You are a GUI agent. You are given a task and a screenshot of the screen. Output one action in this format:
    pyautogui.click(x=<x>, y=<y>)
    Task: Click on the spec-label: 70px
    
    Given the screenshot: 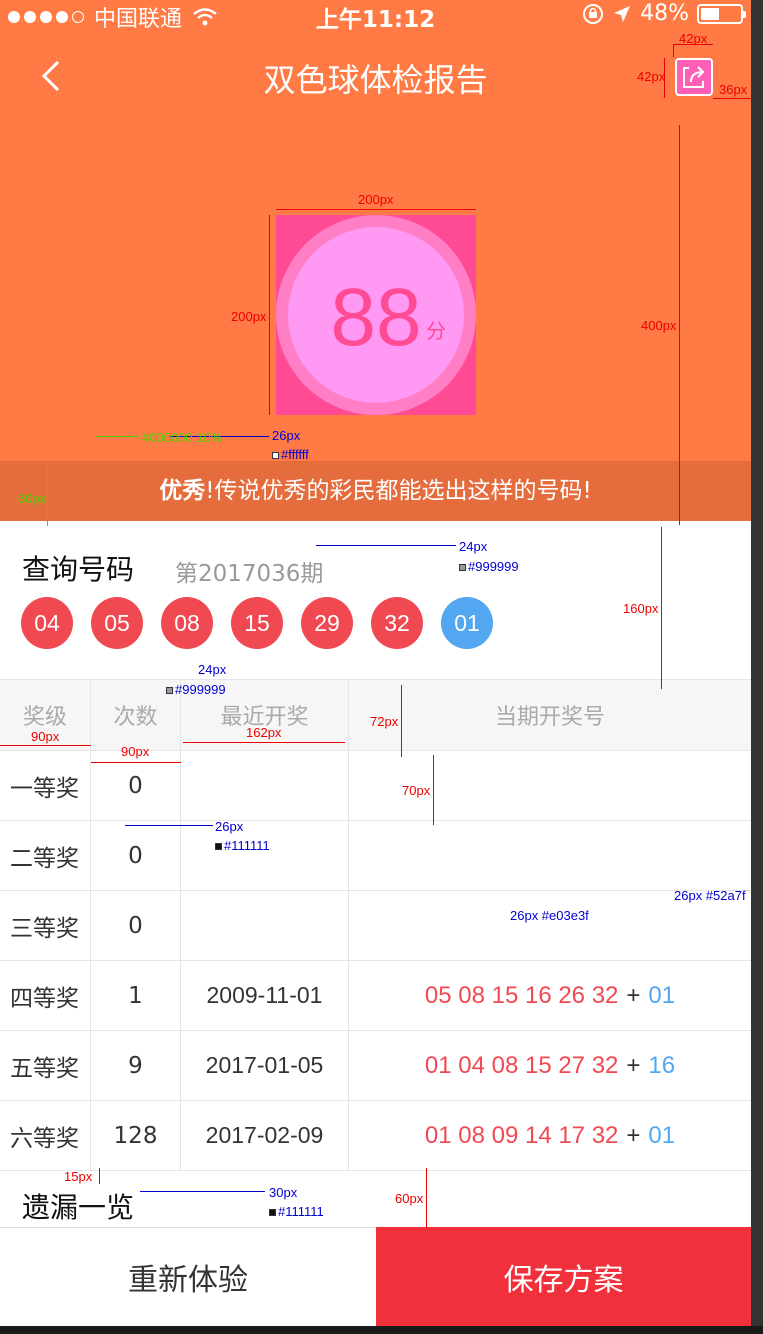 What is the action you would take?
    pyautogui.click(x=416, y=790)
    